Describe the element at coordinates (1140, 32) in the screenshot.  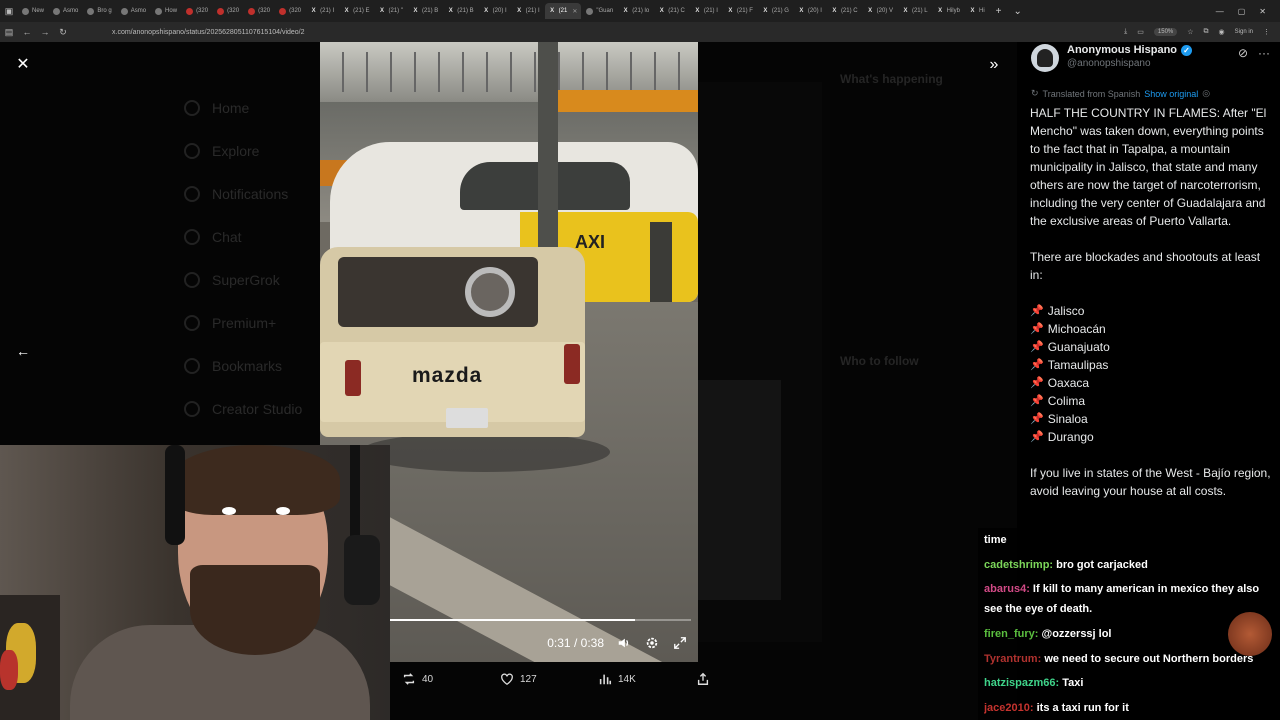
I see `screen-icon: ▭` at that location.